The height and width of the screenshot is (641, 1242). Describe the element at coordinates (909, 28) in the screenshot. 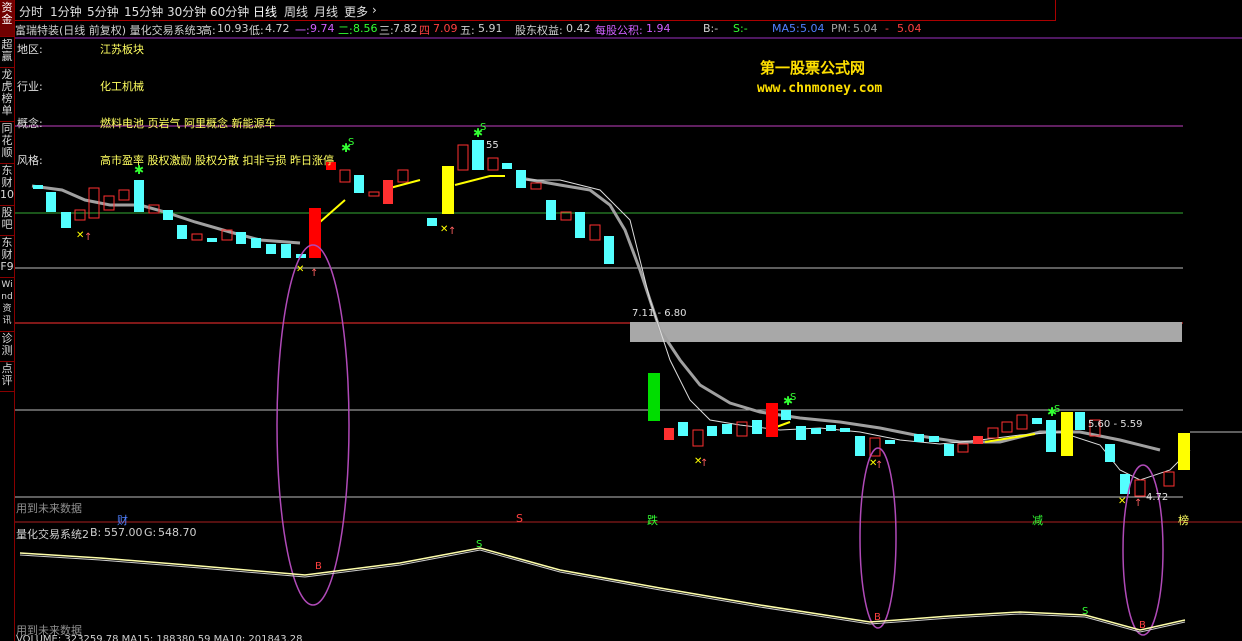

I see `last-value: 5.04` at that location.